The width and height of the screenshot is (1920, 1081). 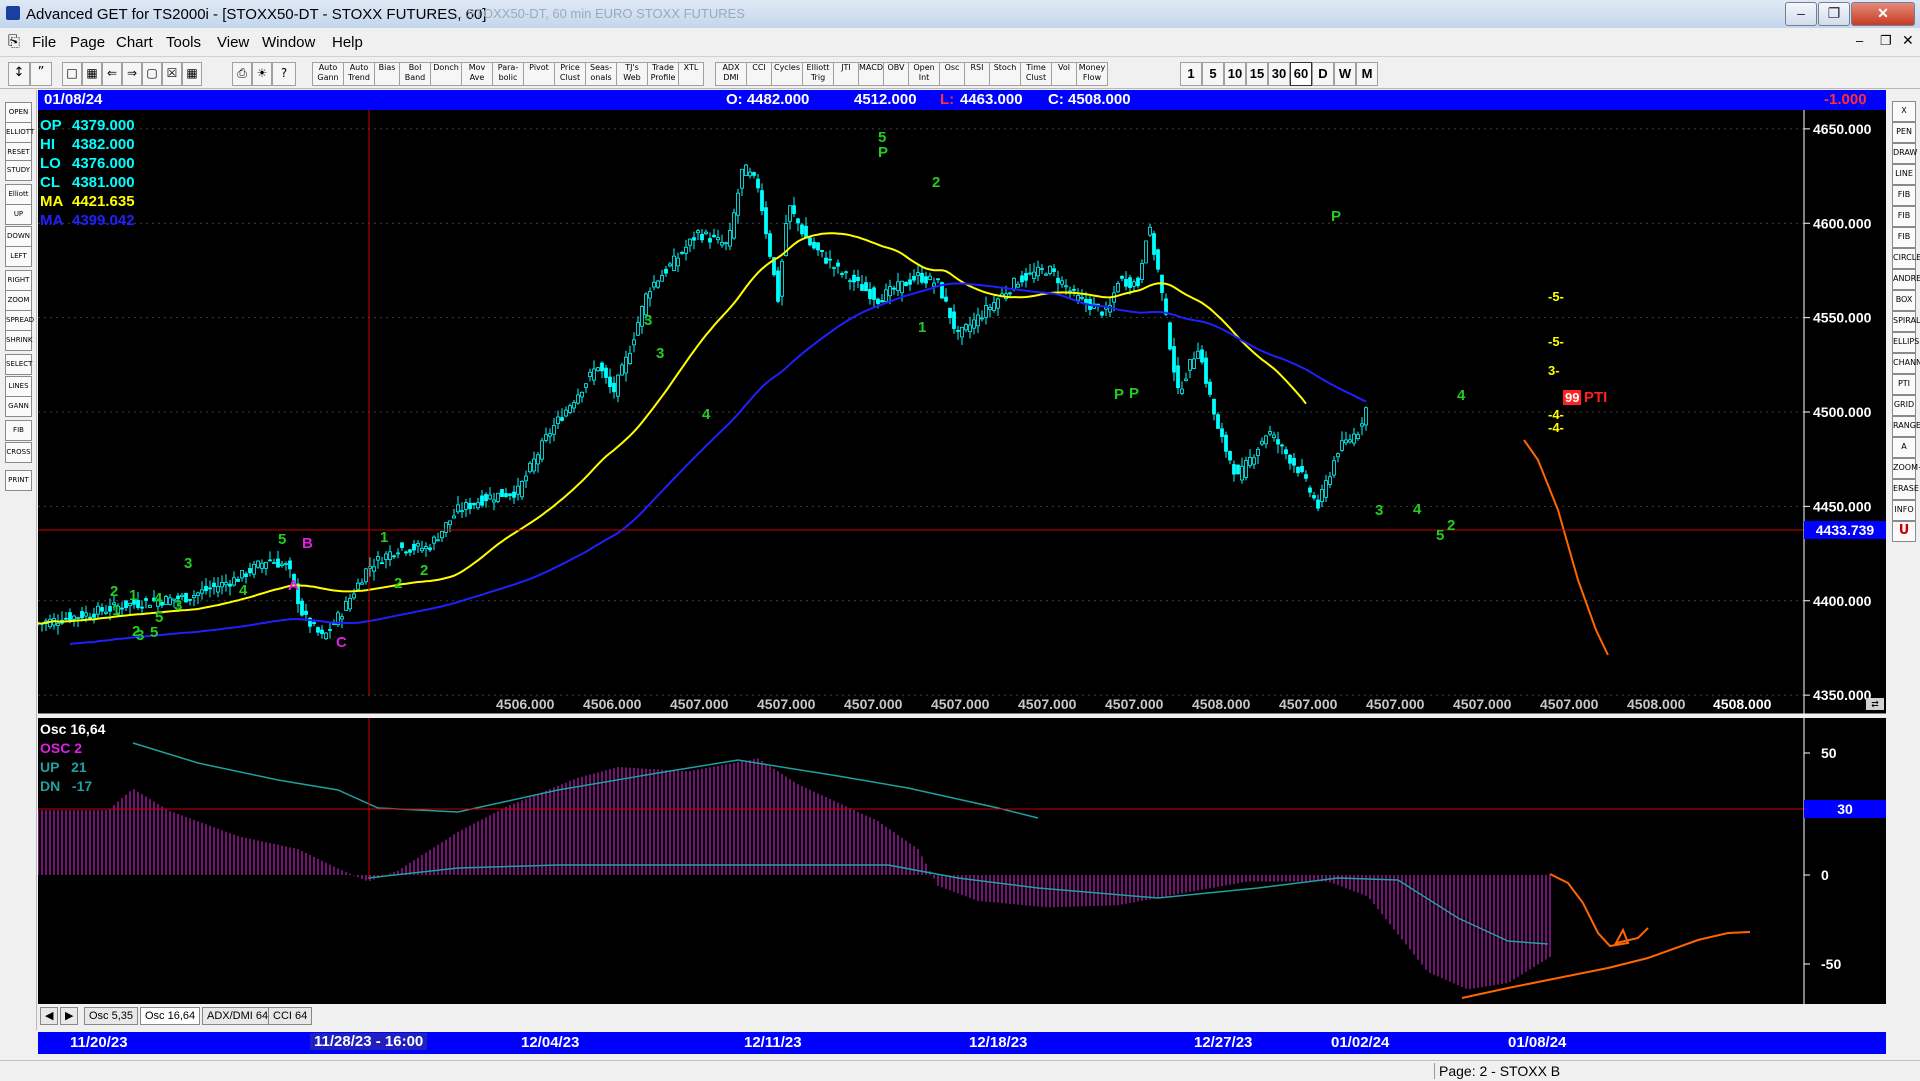 What do you see at coordinates (170, 1016) in the screenshot?
I see `tab-osc-16-64: Osc 16,64` at bounding box center [170, 1016].